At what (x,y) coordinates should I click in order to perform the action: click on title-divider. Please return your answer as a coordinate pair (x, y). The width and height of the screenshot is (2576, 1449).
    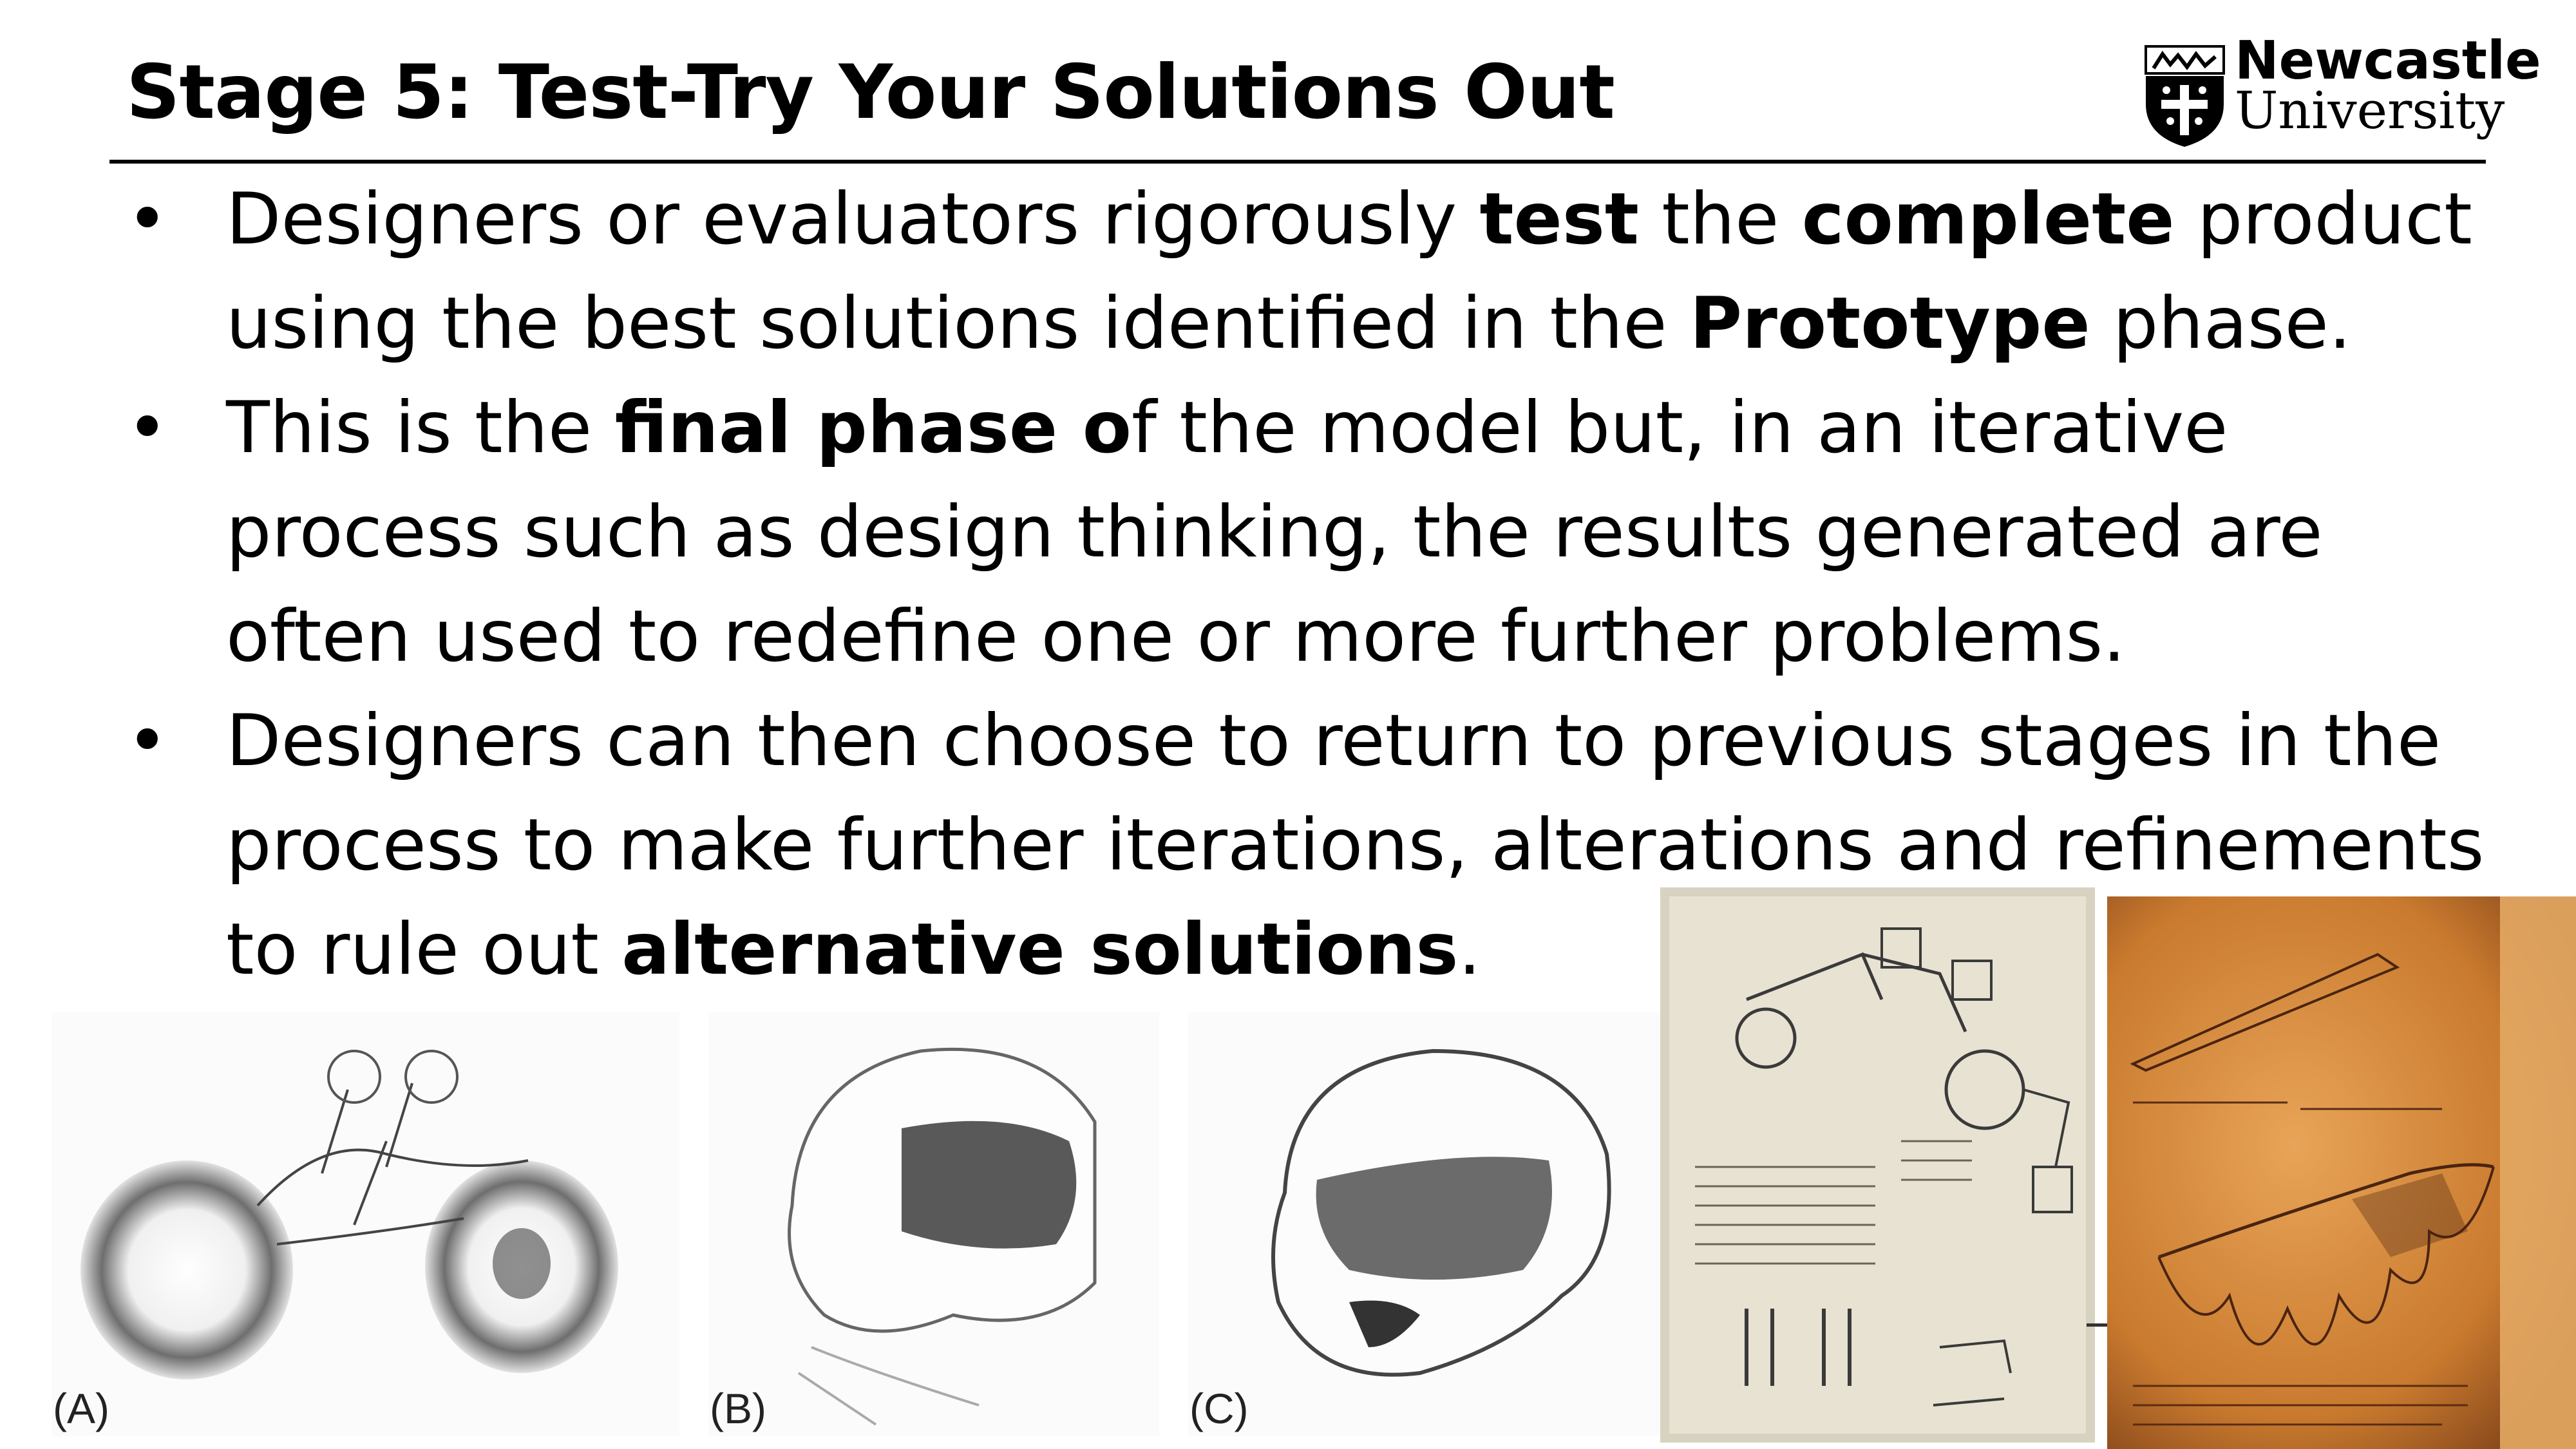
    Looking at the image, I should click on (1297, 162).